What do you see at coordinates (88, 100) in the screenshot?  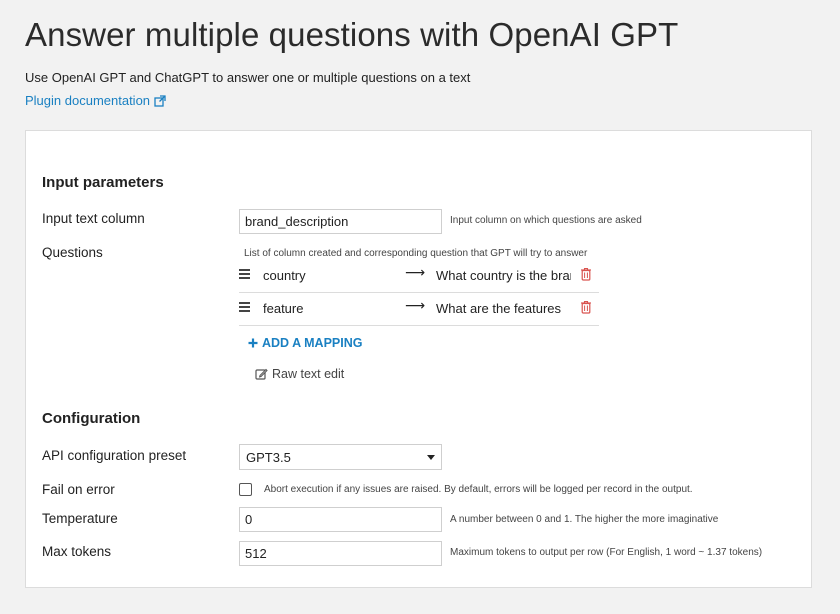 I see `doc-link-label: Plugin documentation` at bounding box center [88, 100].